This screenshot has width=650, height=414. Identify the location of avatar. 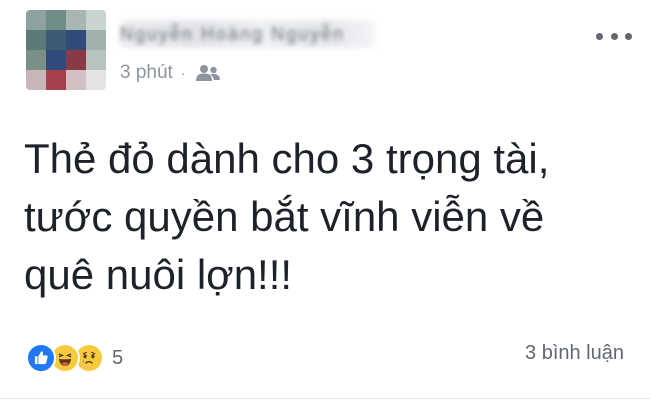
(66, 50).